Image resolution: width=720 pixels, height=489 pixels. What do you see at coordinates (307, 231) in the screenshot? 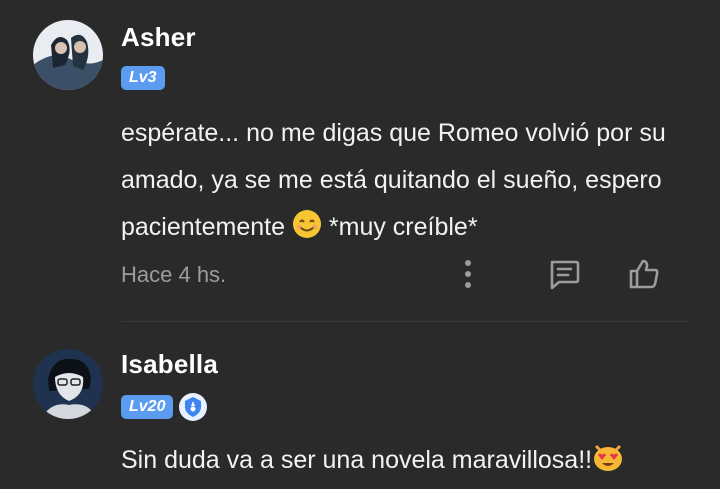
I see `smile-emoji-icon` at bounding box center [307, 231].